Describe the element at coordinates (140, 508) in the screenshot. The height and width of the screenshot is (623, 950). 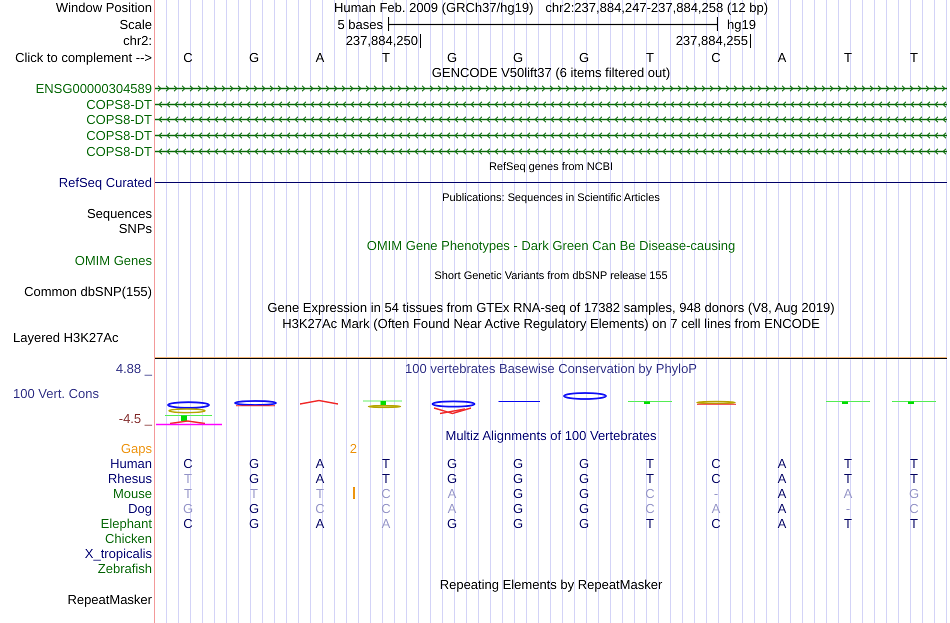
I see `track-label: Dog` at that location.